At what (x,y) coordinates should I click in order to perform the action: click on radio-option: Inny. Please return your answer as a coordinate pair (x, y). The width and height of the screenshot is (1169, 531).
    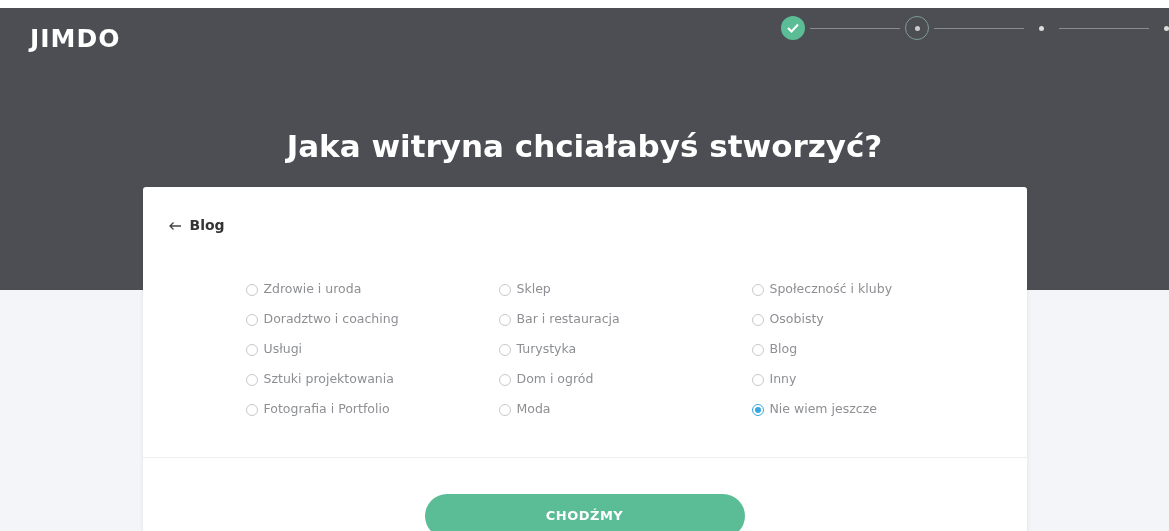
    Looking at the image, I should click on (878, 379).